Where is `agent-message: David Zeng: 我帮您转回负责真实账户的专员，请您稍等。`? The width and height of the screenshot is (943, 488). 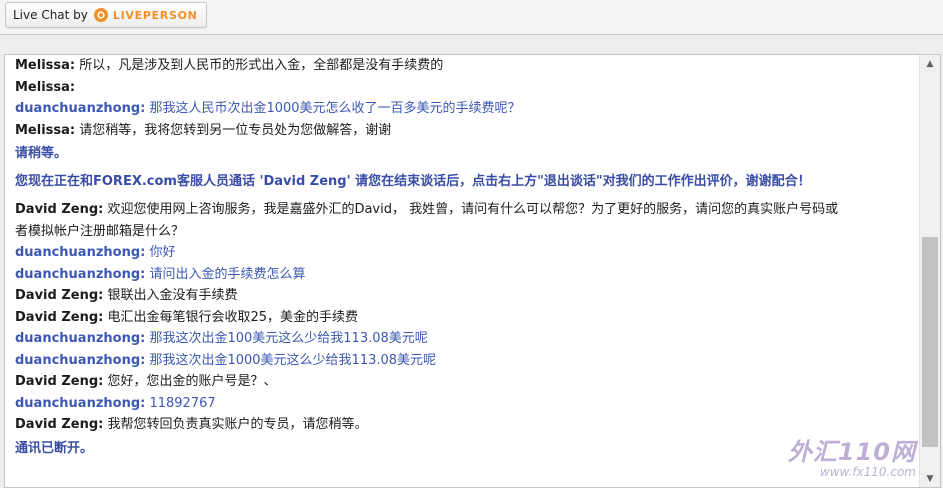
agent-message: David Zeng: 我帮您转回负责真实账户的专员，请您稍等。 is located at coordinates (460, 425).